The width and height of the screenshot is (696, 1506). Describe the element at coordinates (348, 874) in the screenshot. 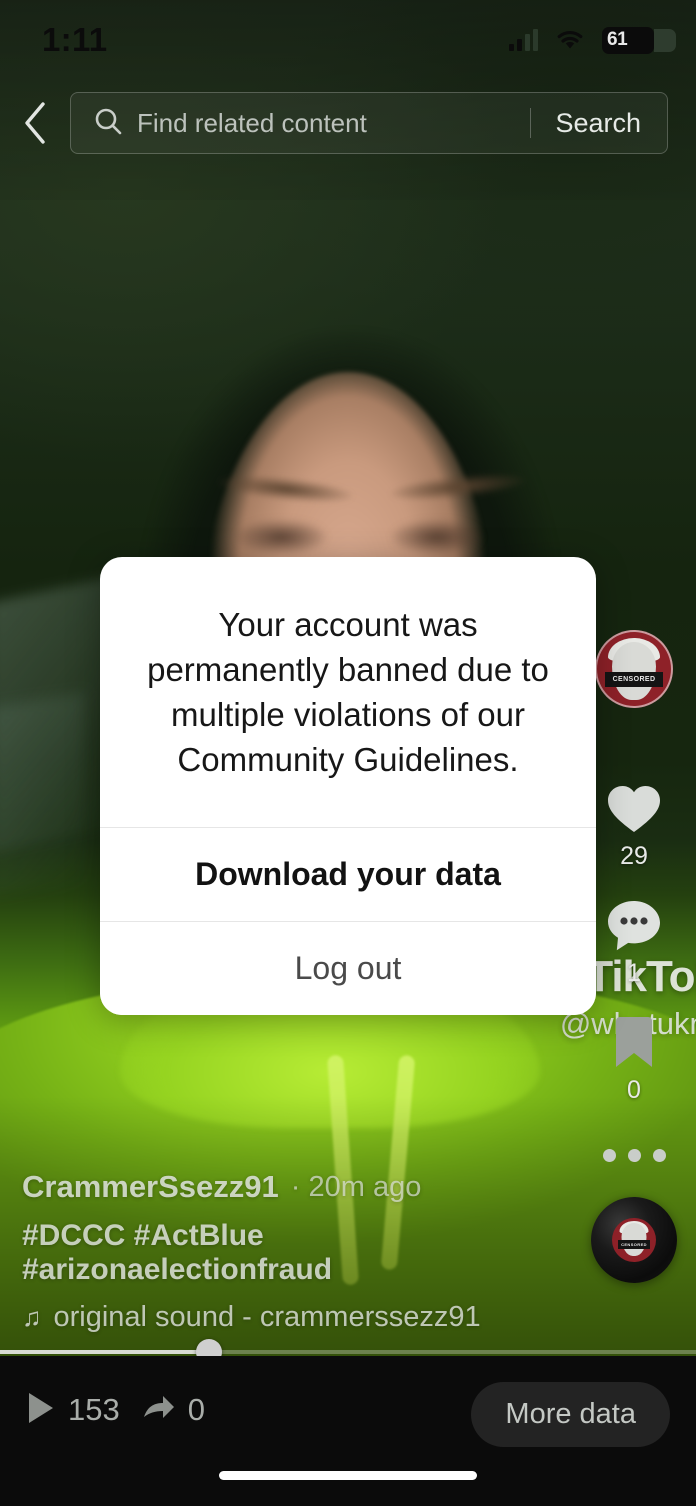

I see `download-your-data-button: Download your data` at that location.